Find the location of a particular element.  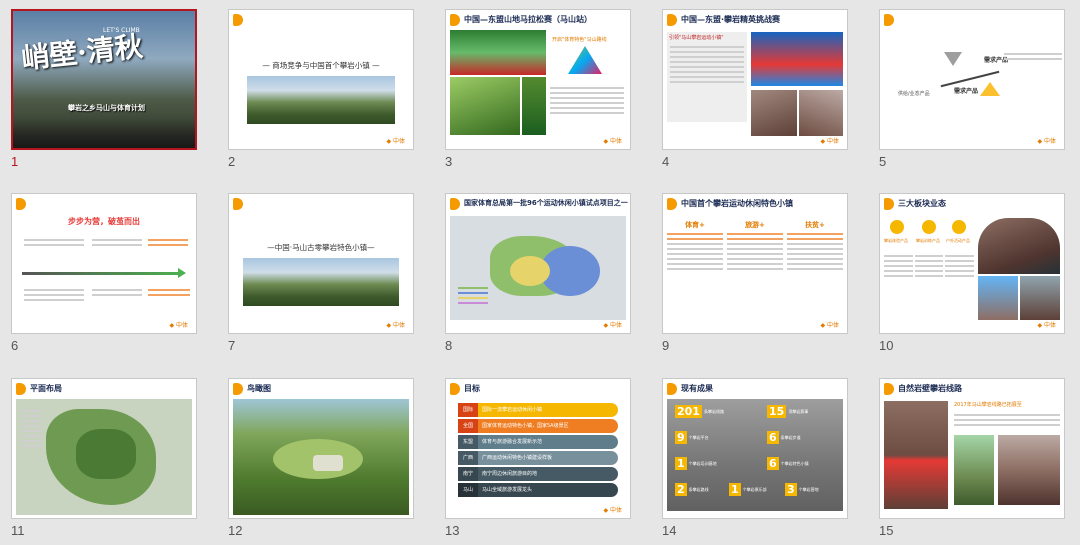

road-photo is located at coordinates (485, 106).